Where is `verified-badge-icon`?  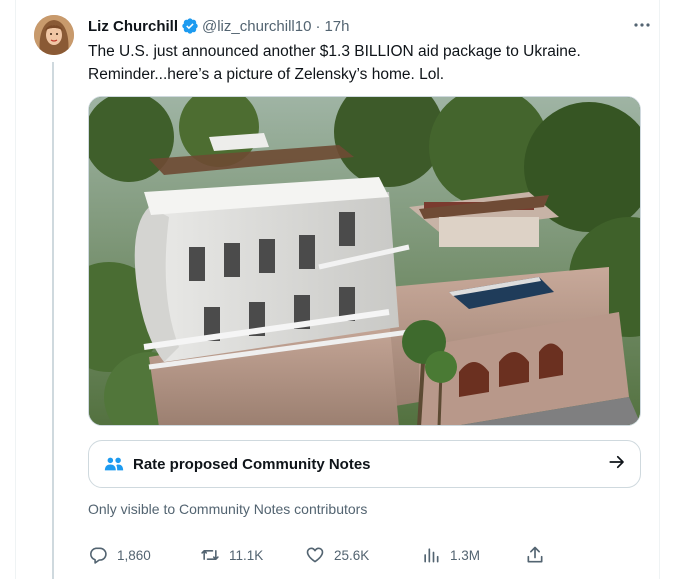 verified-badge-icon is located at coordinates (190, 26).